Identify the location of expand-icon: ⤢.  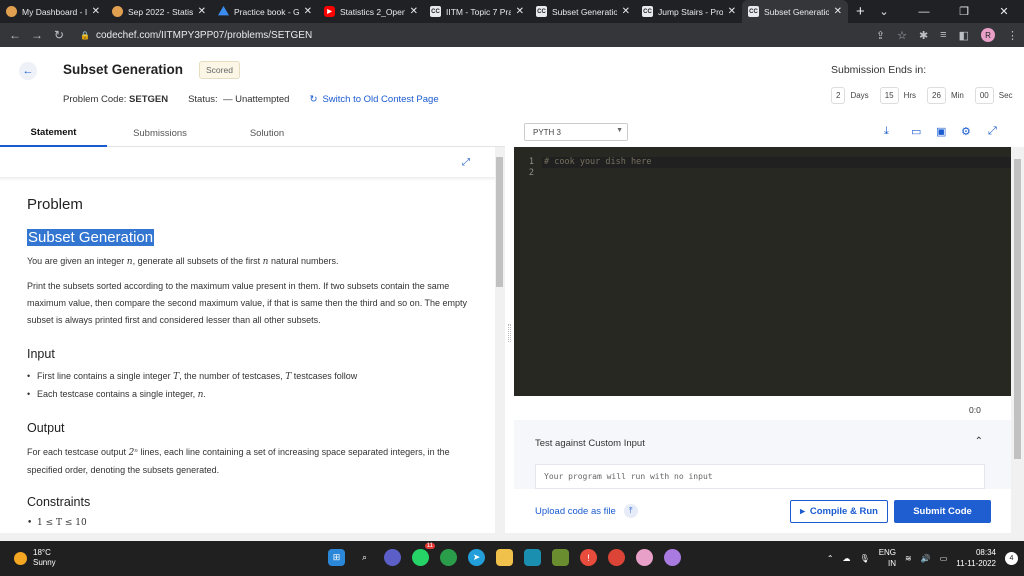
(466, 162).